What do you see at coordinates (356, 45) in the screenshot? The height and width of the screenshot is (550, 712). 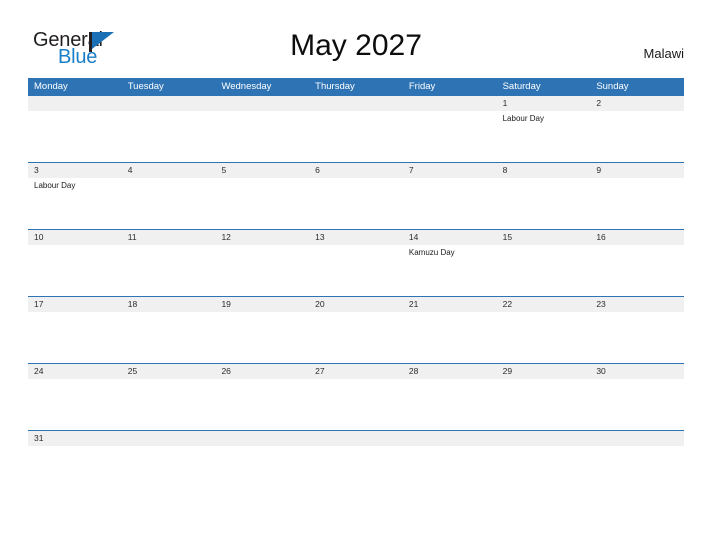 I see `page-title: May 2027` at bounding box center [356, 45].